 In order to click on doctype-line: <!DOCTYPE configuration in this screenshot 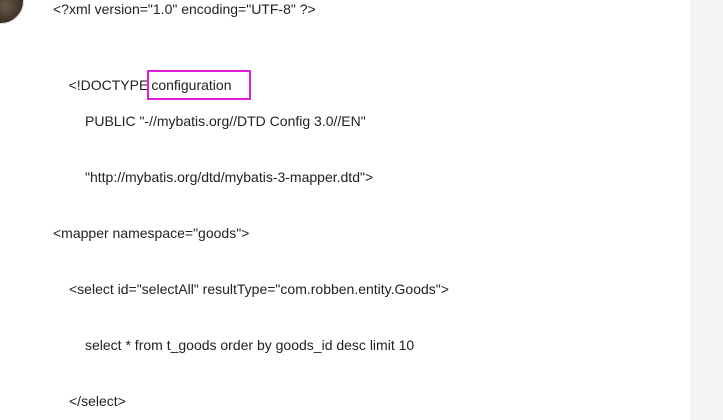, I will do `click(152, 85)`.